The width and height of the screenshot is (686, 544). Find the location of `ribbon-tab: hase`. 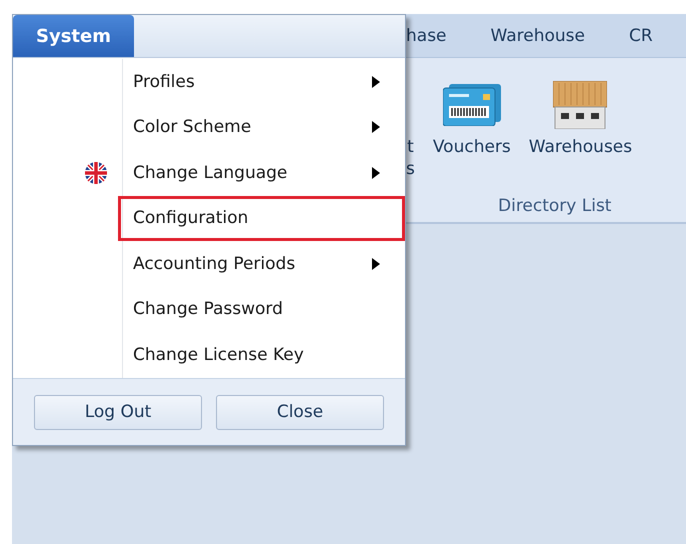

ribbon-tab: hase is located at coordinates (426, 36).